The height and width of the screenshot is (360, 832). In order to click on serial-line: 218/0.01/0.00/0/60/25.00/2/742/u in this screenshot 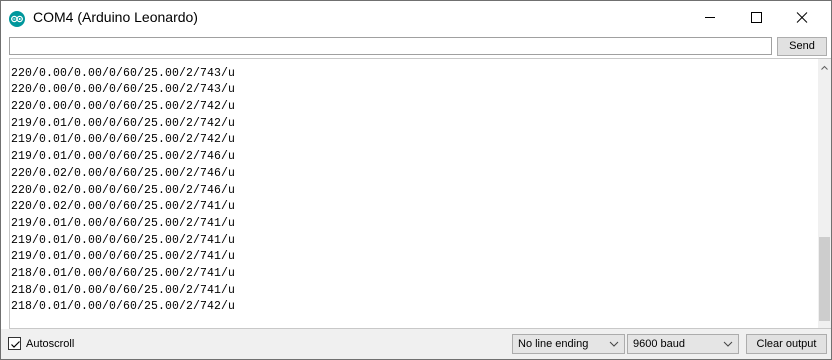, I will do `click(123, 307)`.